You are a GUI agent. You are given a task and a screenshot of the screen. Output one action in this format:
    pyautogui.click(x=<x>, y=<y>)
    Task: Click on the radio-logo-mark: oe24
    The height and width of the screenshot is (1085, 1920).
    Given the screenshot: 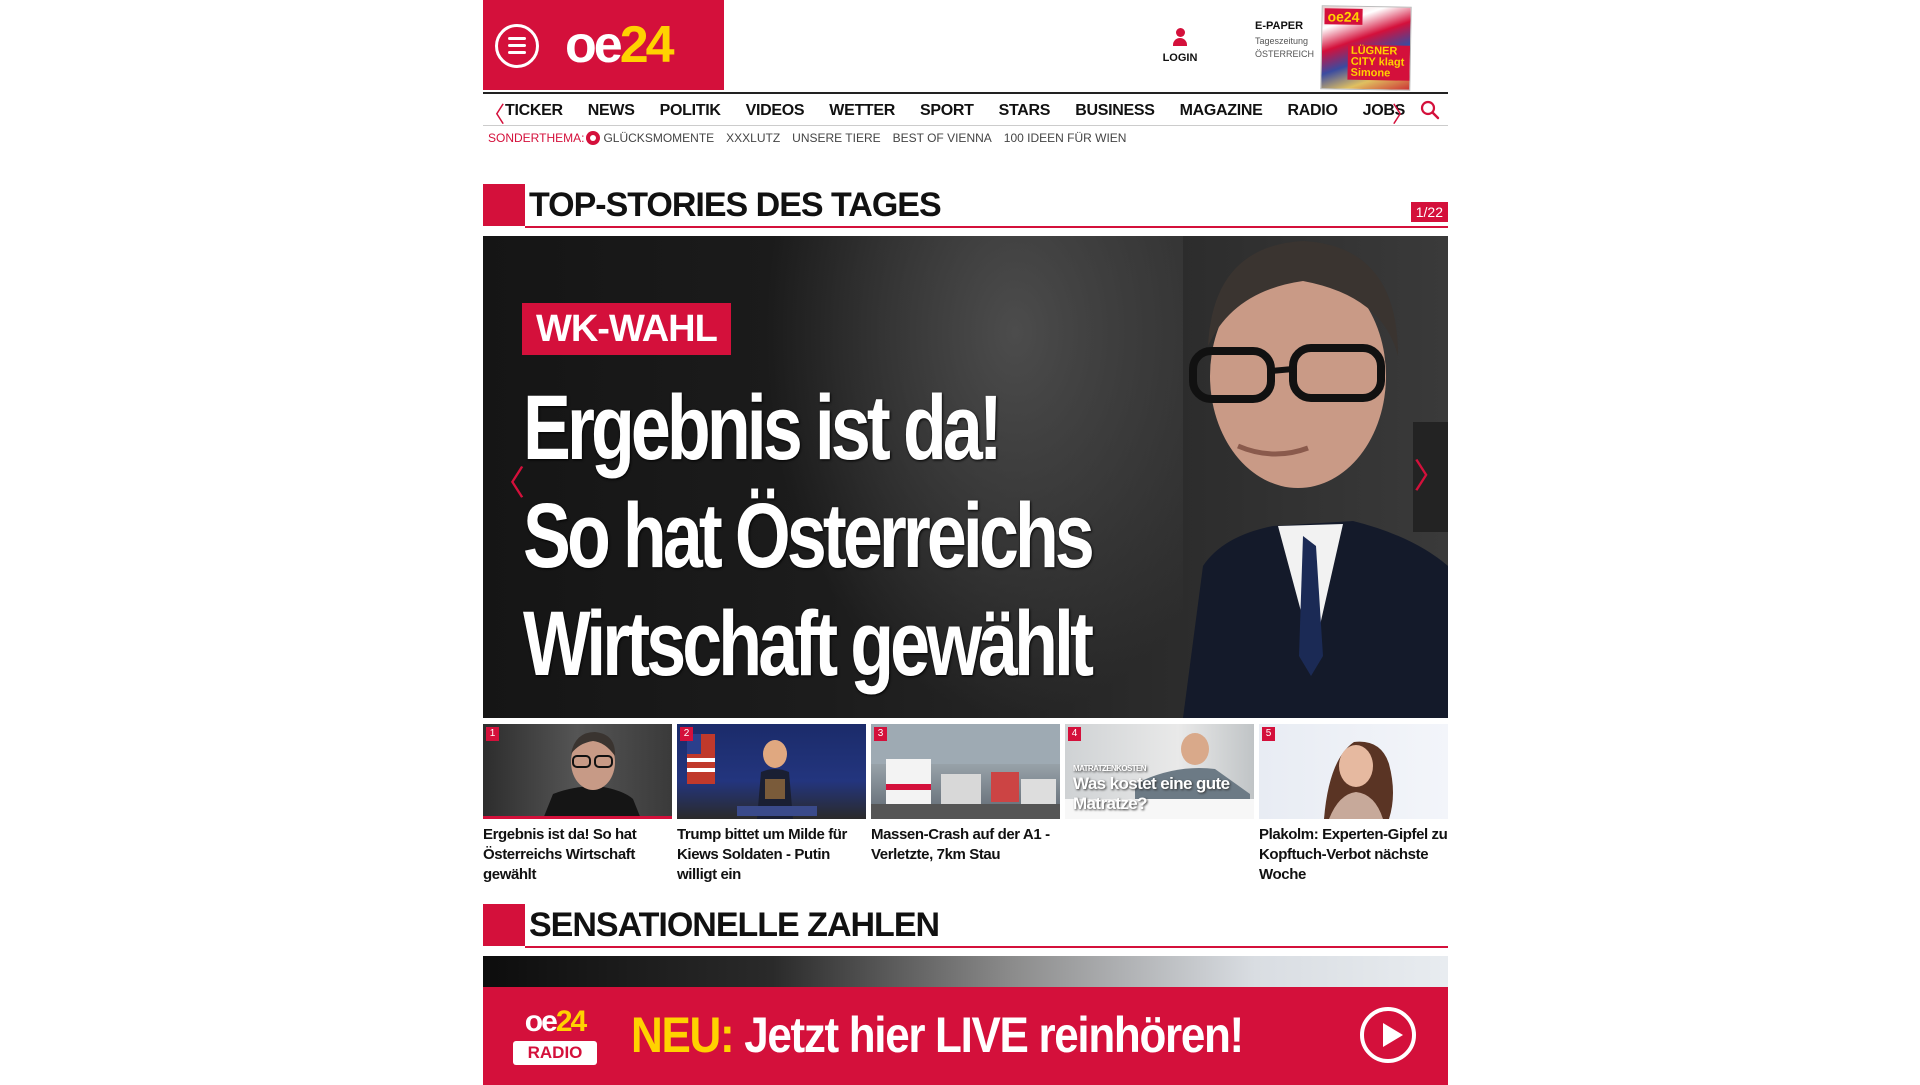 What is the action you would take?
    pyautogui.click(x=555, y=1022)
    